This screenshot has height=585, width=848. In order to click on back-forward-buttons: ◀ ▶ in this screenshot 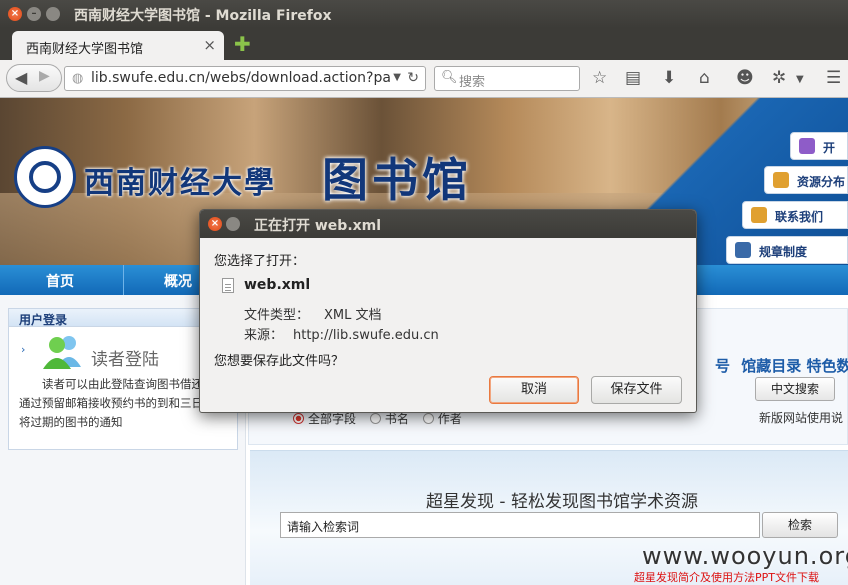, I will do `click(34, 78)`.